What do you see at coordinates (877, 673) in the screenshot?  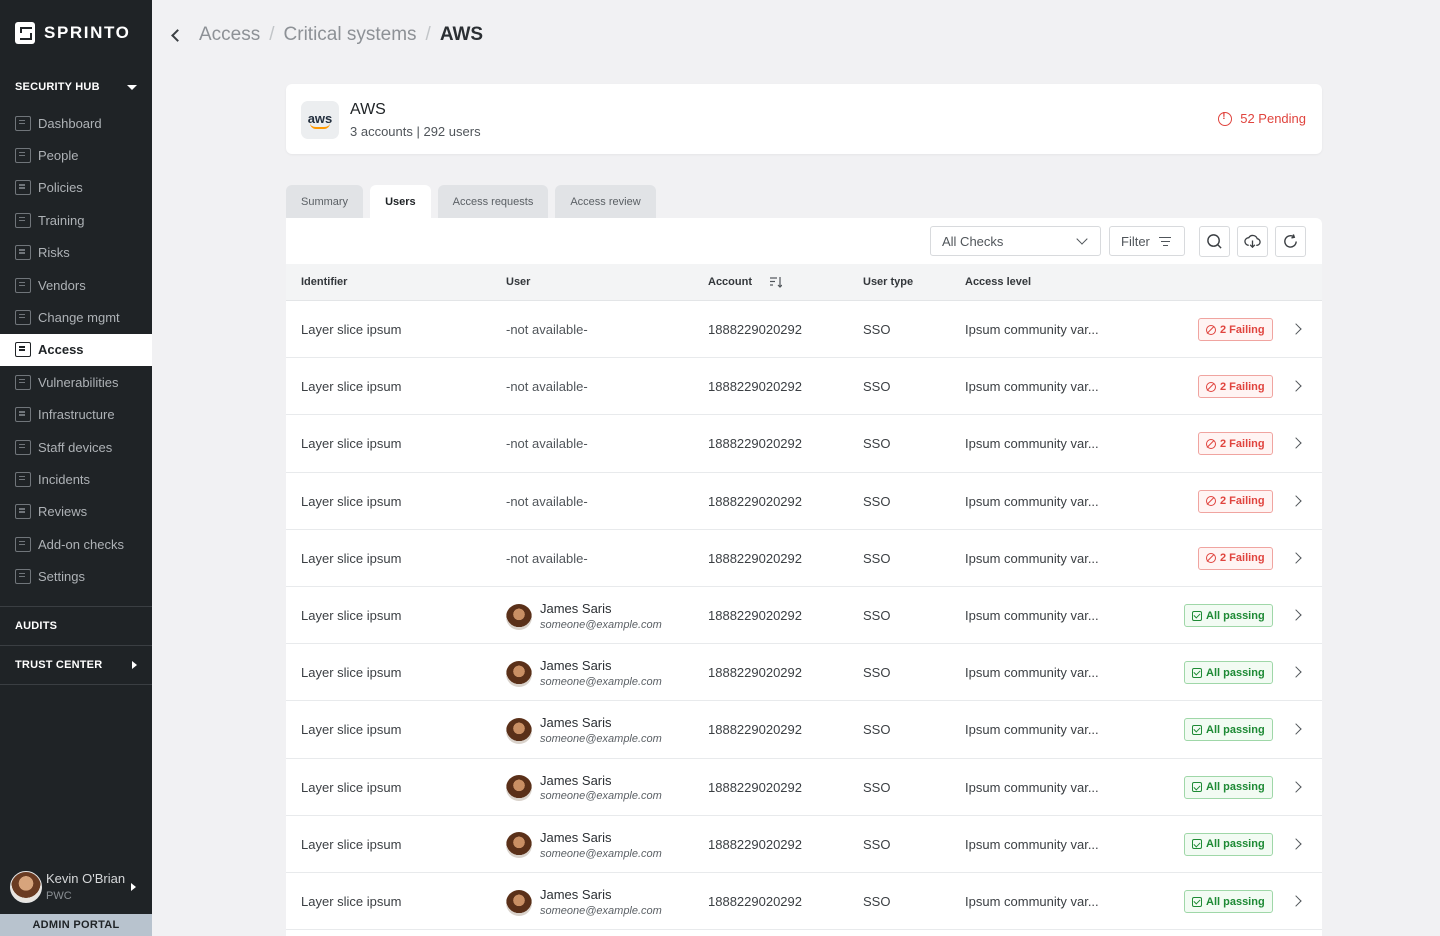 I see `user-type-cell: SSO` at bounding box center [877, 673].